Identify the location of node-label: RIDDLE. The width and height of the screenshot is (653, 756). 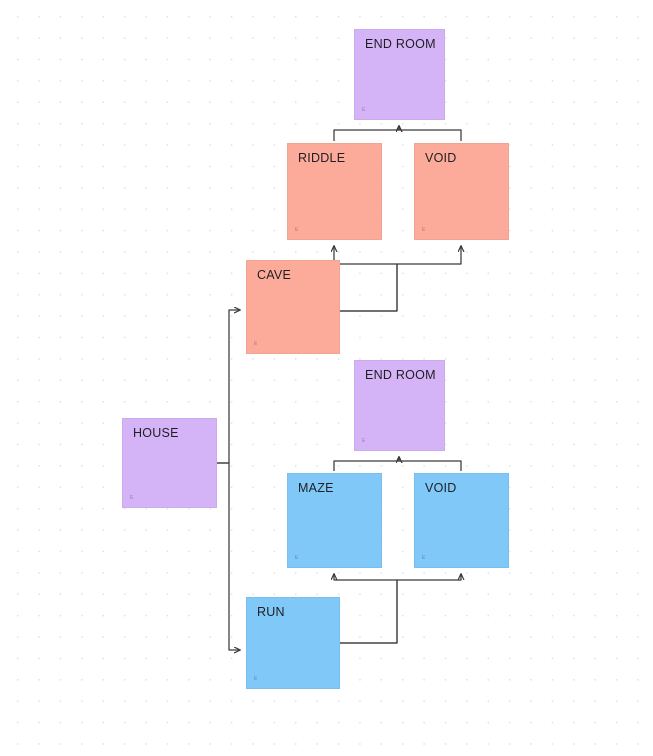
(322, 158).